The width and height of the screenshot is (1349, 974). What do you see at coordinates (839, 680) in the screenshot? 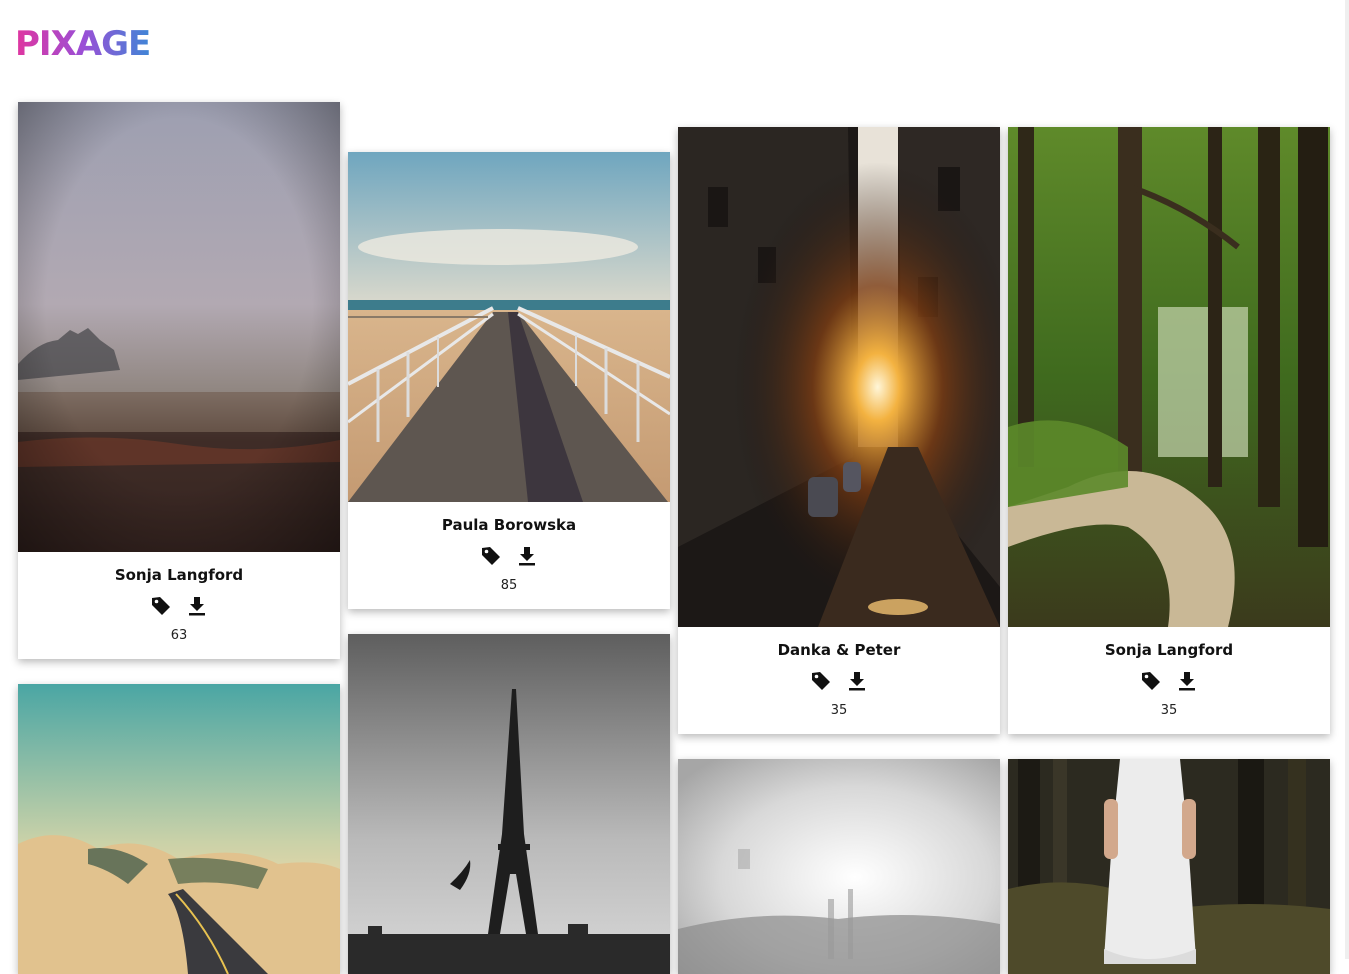
I see `card-info: Danka & Peter 35` at bounding box center [839, 680].